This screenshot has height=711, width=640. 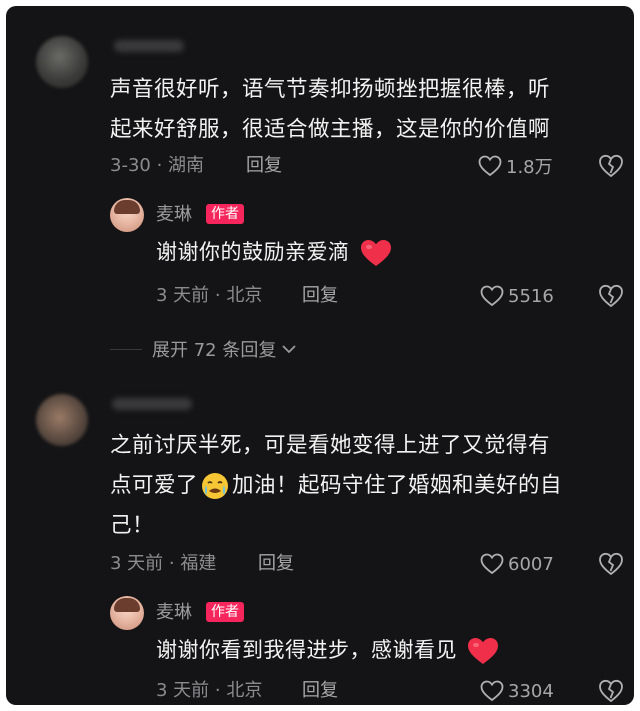 I want to click on like-count: 6007, so click(x=531, y=564).